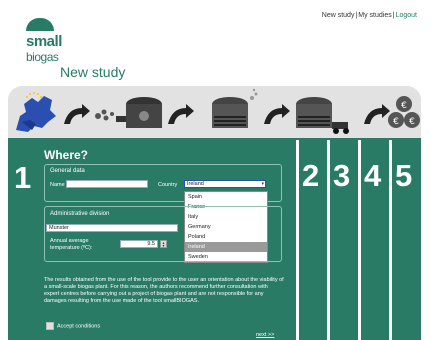 The height and width of the screenshot is (340, 431). I want to click on temperature-label-line2: temperature (ºC):, so click(71, 248).